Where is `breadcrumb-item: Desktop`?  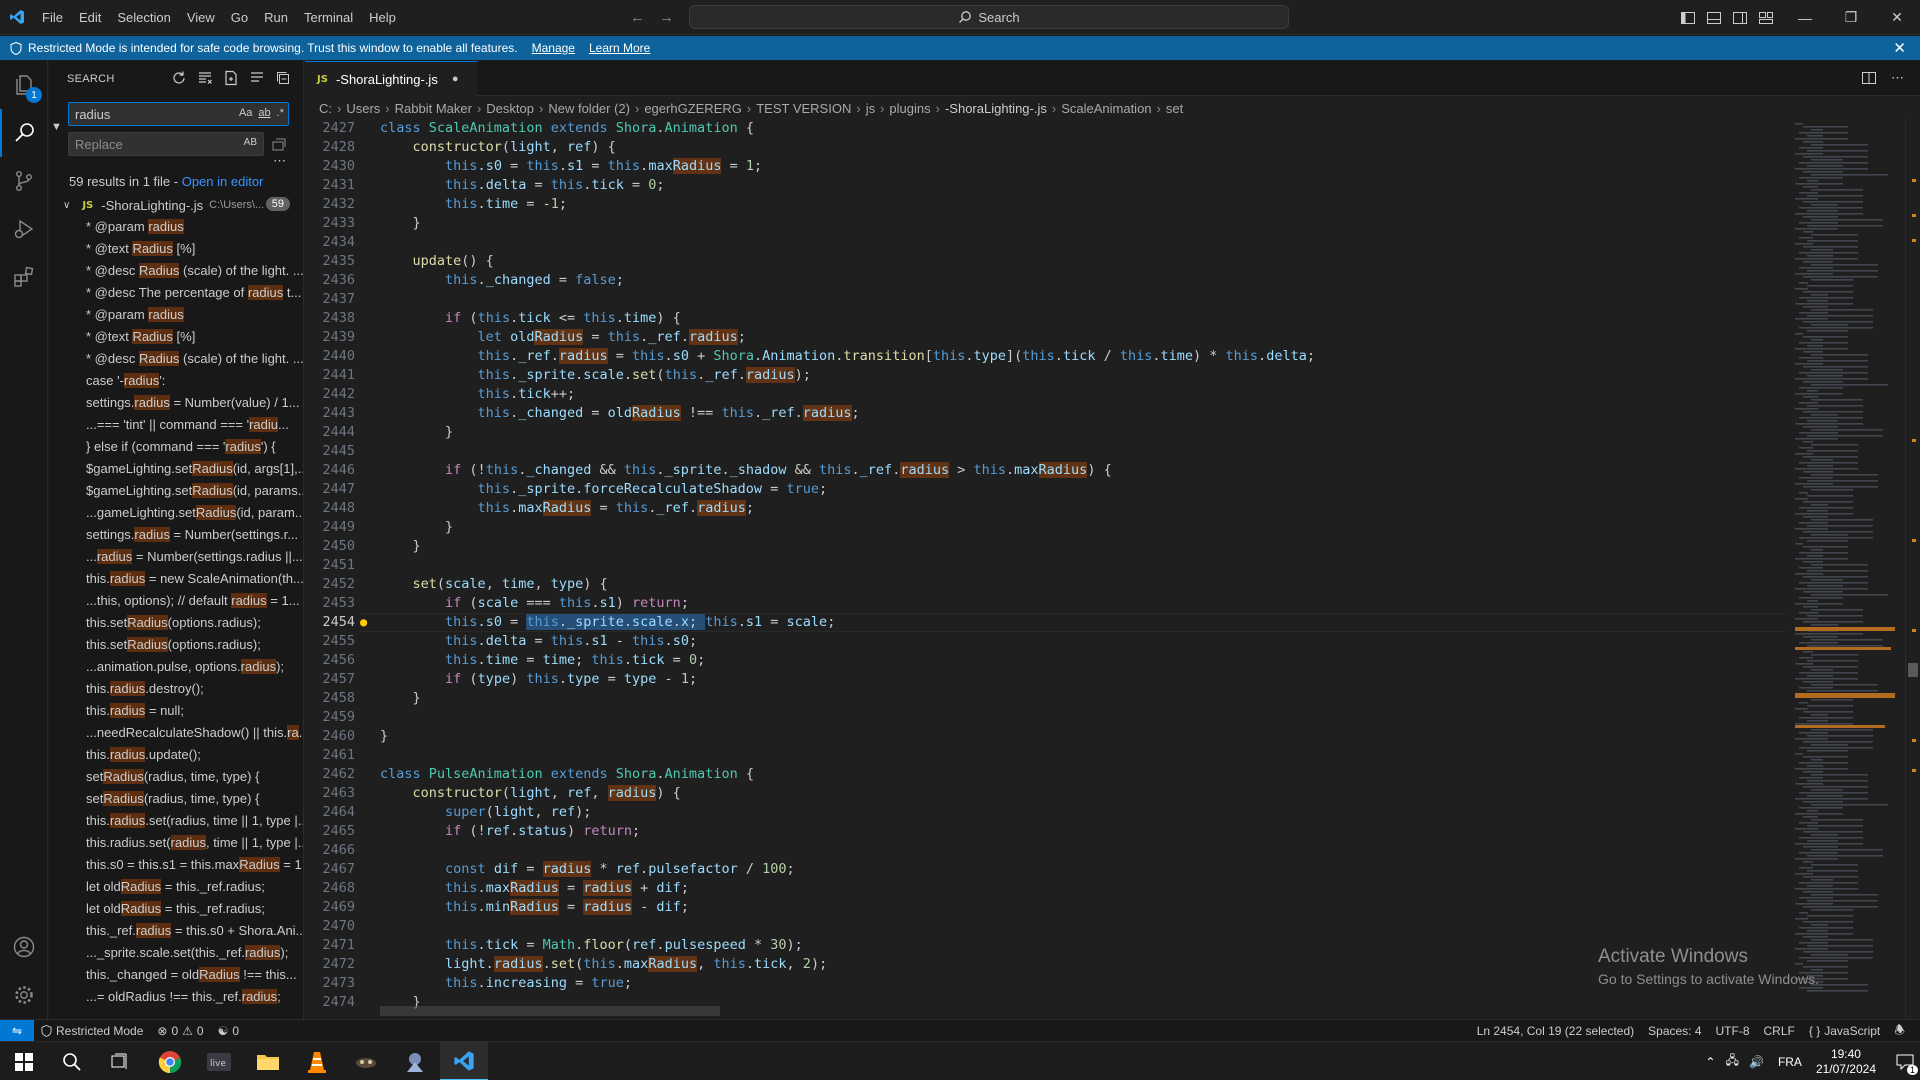
breadcrumb-item: Desktop is located at coordinates (510, 108).